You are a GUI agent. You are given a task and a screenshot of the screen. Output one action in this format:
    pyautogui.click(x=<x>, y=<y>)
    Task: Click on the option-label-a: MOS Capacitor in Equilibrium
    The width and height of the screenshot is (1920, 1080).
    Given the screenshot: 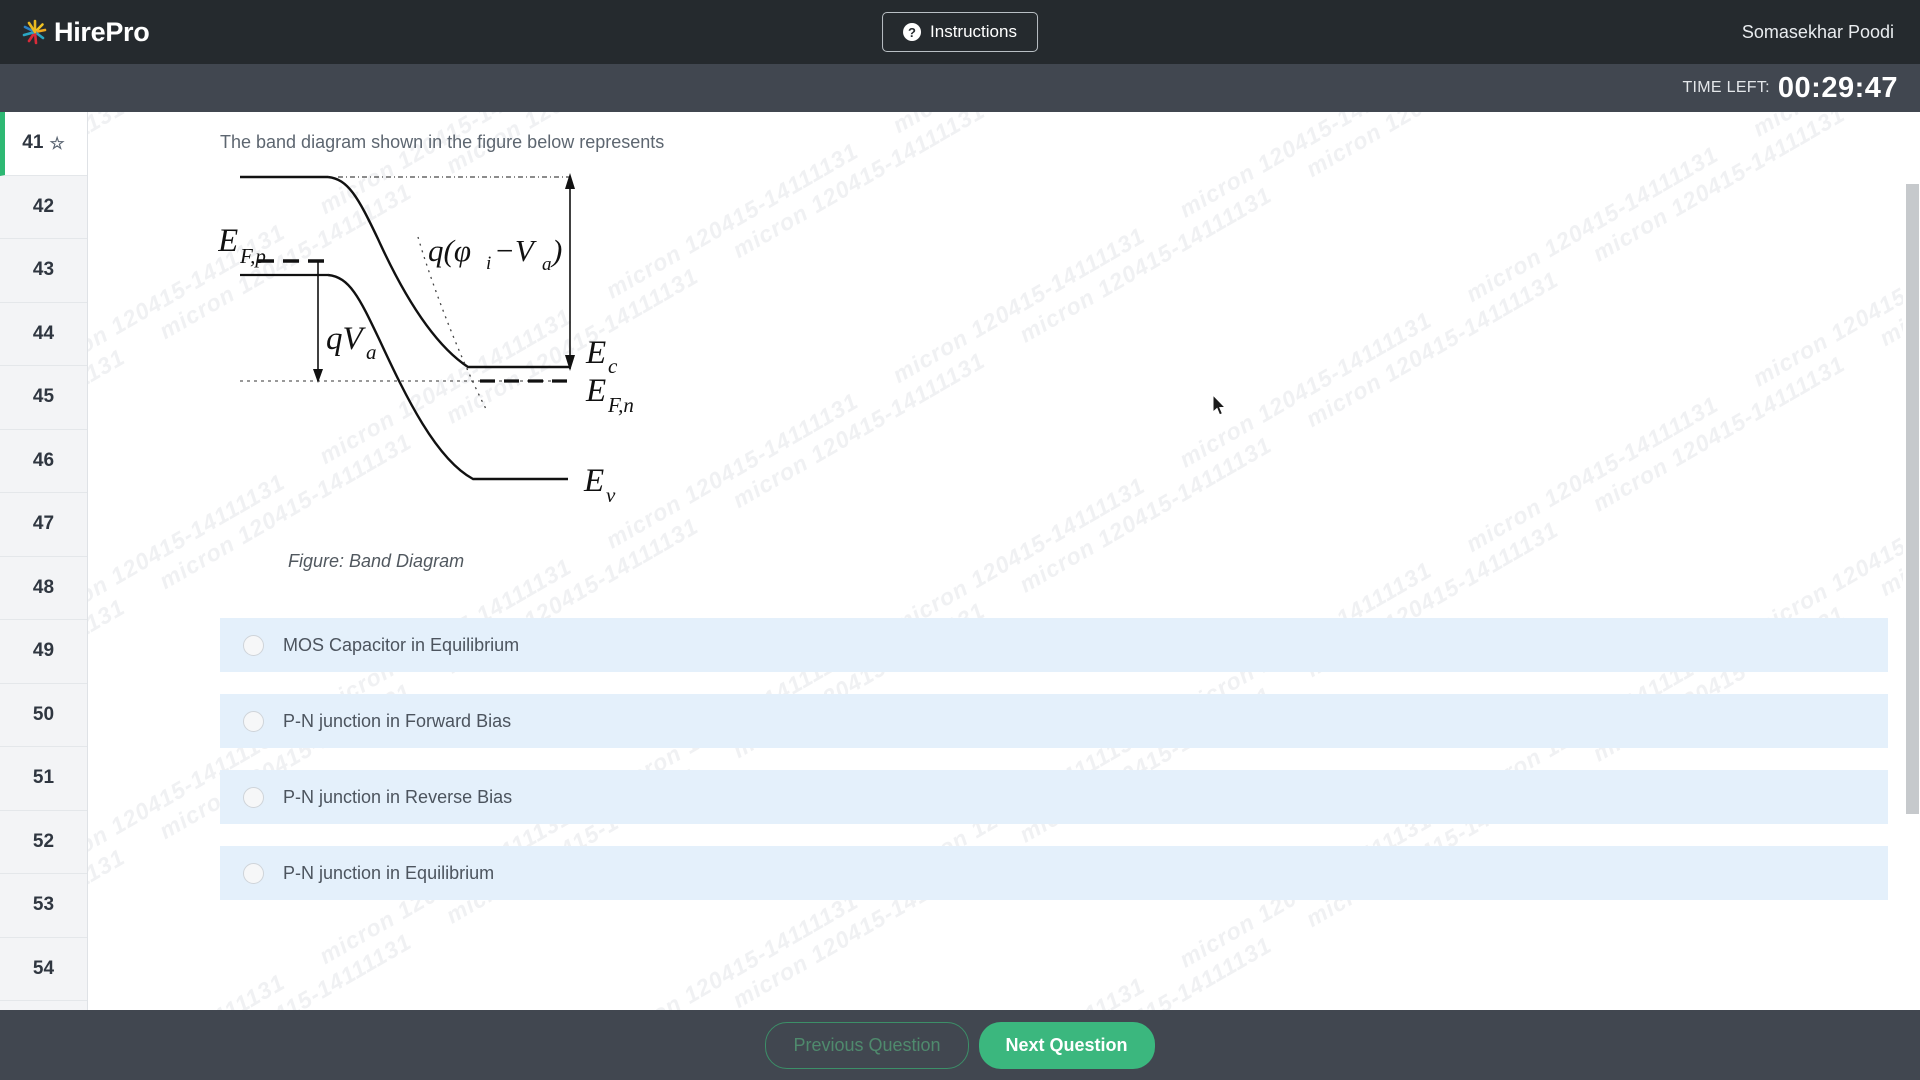 What is the action you would take?
    pyautogui.click(x=401, y=644)
    